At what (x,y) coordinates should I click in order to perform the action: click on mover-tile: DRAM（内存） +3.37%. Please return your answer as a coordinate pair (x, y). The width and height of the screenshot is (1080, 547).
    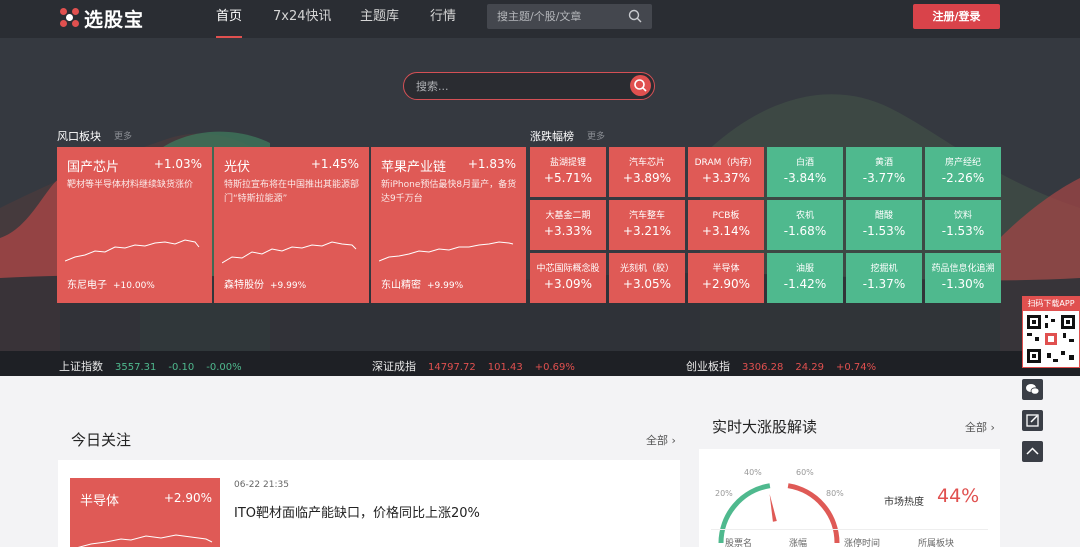
    Looking at the image, I should click on (726, 172).